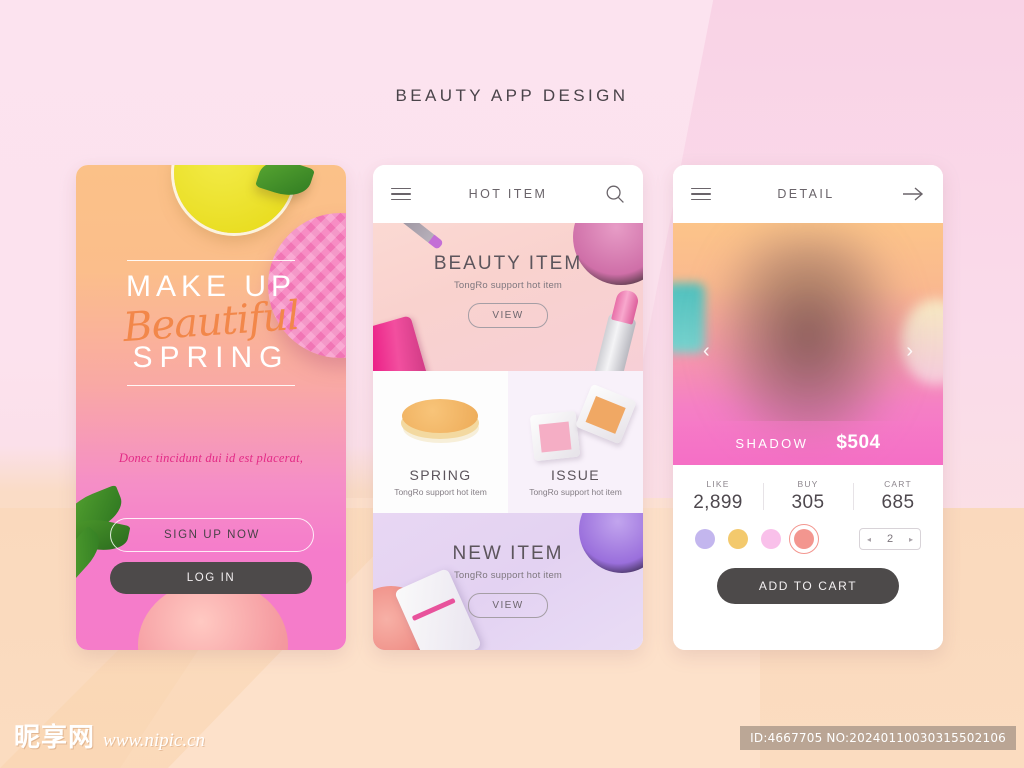 The width and height of the screenshot is (1024, 768). What do you see at coordinates (211, 260) in the screenshot?
I see `divider-top` at bounding box center [211, 260].